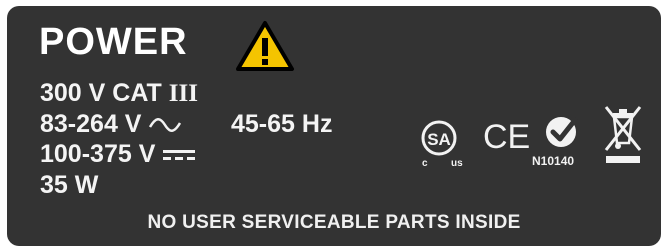 The image size is (668, 250). What do you see at coordinates (553, 161) in the screenshot?
I see `nrtl-code: N10140` at bounding box center [553, 161].